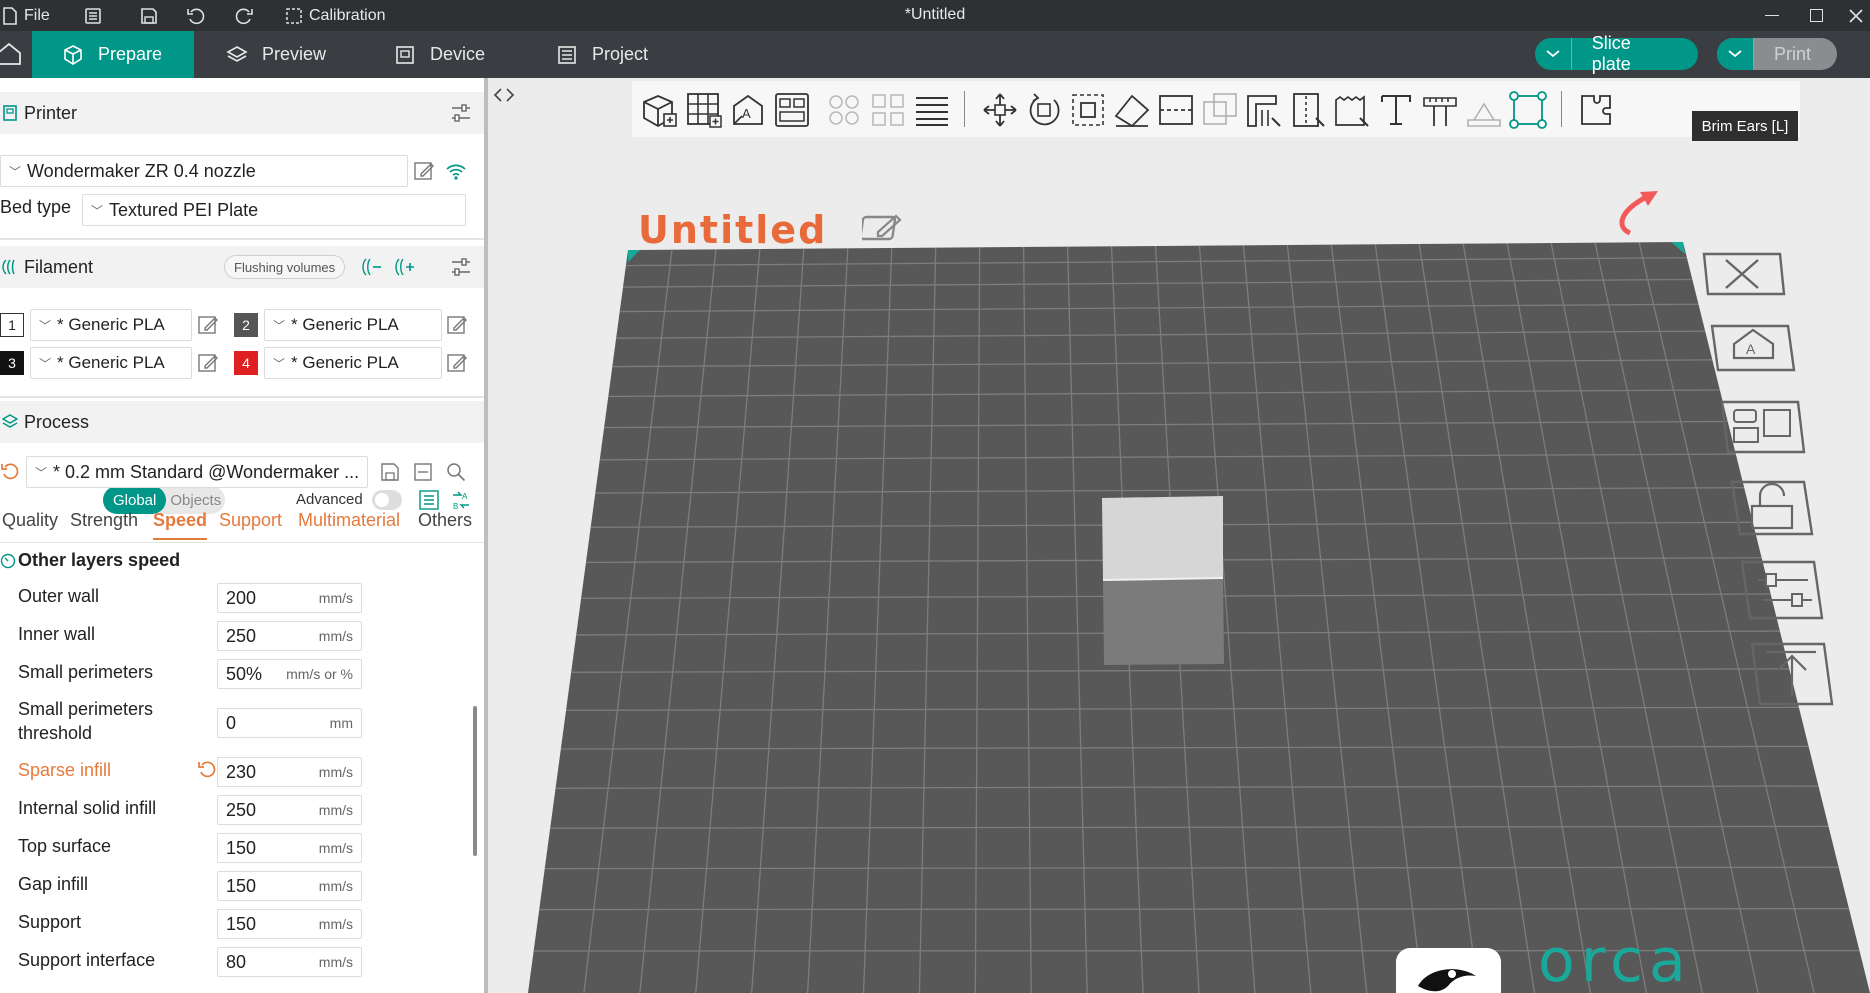 Image resolution: width=1870 pixels, height=993 pixels. I want to click on support-painting-button, so click(1264, 110).